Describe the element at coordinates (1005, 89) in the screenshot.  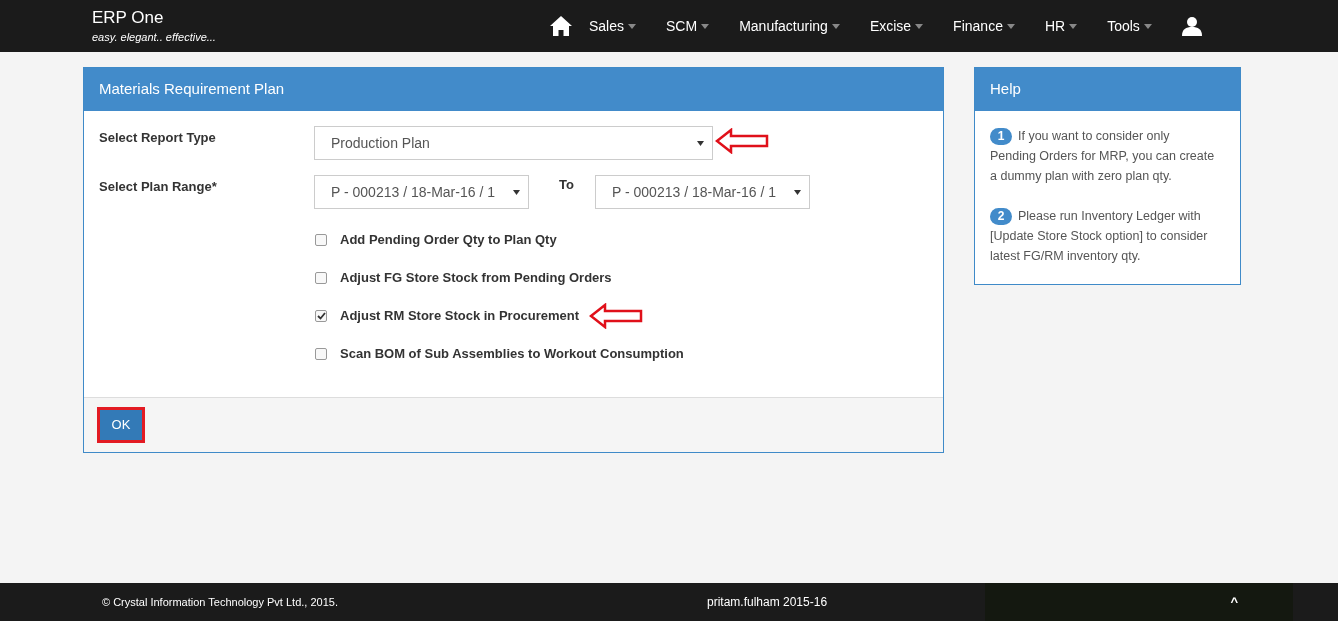
I see `panel-title: Help` at that location.